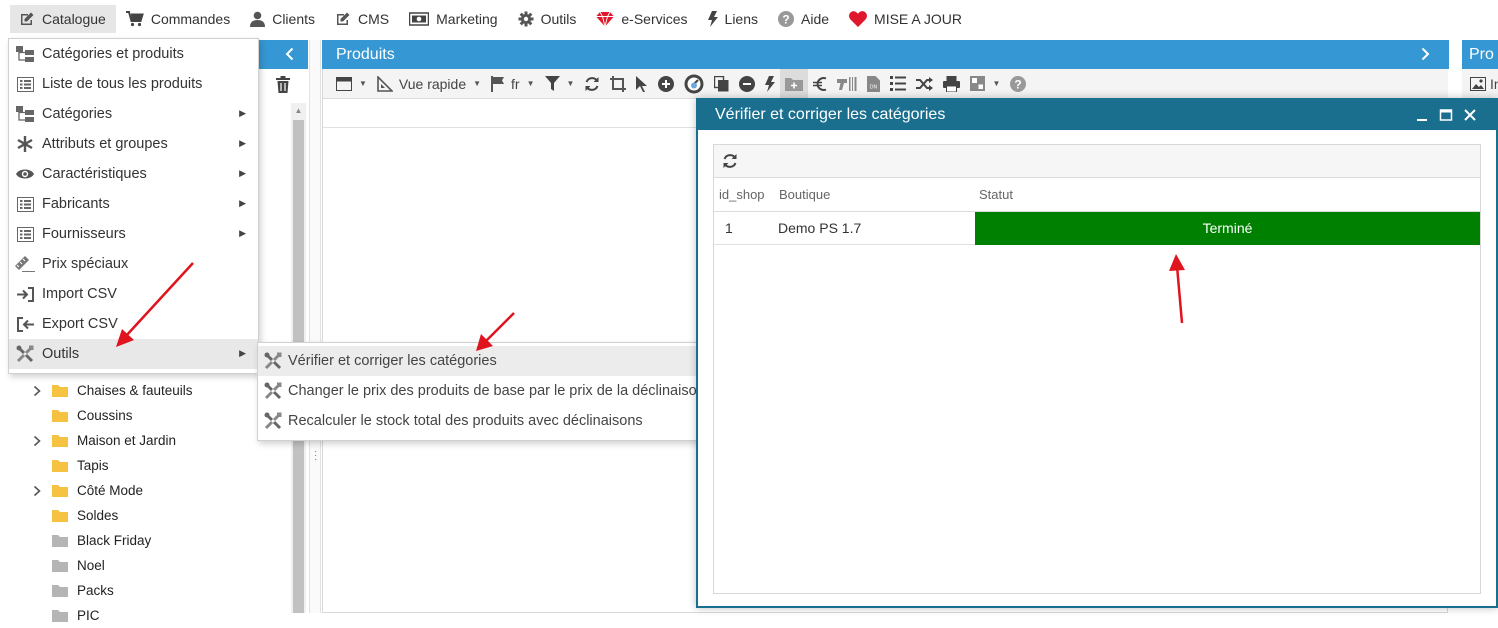 The image size is (1498, 628). Describe the element at coordinates (453, 19) in the screenshot. I see `menu-marketing: Marketing` at that location.